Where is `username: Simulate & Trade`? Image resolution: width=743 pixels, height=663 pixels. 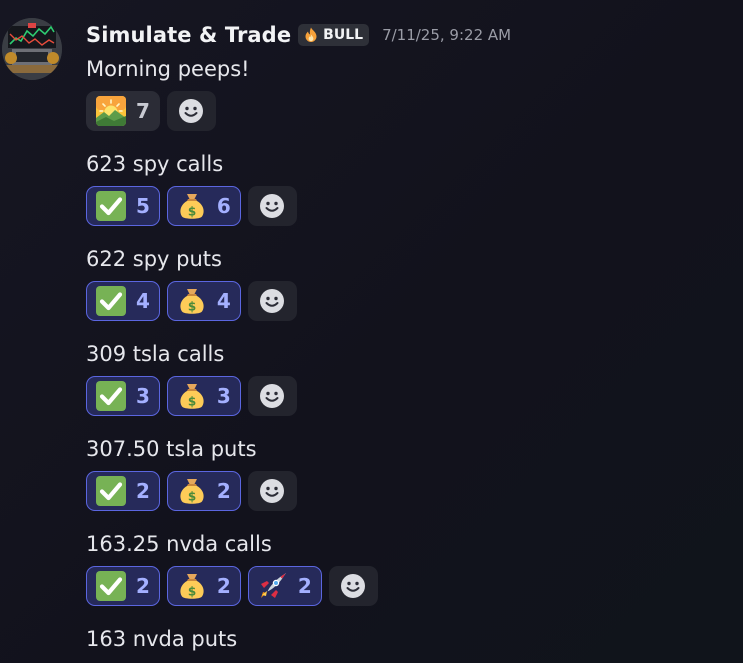
username: Simulate & Trade is located at coordinates (188, 35).